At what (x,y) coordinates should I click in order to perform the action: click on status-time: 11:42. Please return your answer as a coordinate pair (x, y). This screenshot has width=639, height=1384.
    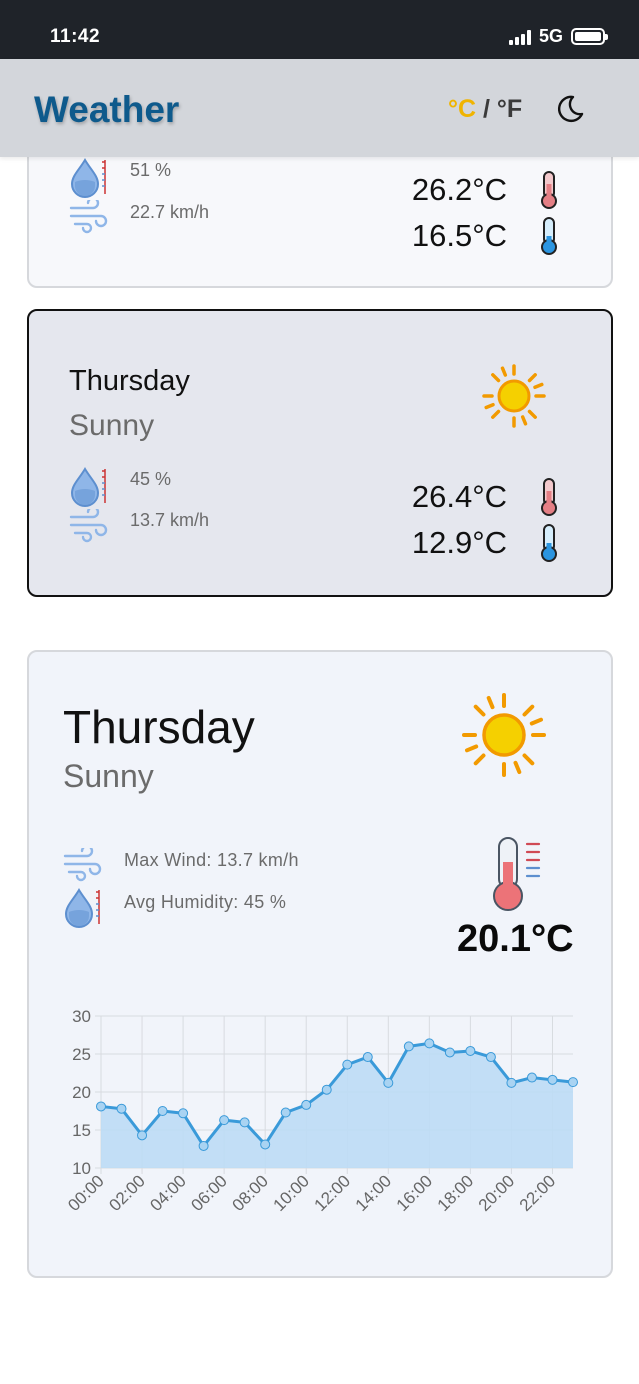
    Looking at the image, I should click on (75, 36).